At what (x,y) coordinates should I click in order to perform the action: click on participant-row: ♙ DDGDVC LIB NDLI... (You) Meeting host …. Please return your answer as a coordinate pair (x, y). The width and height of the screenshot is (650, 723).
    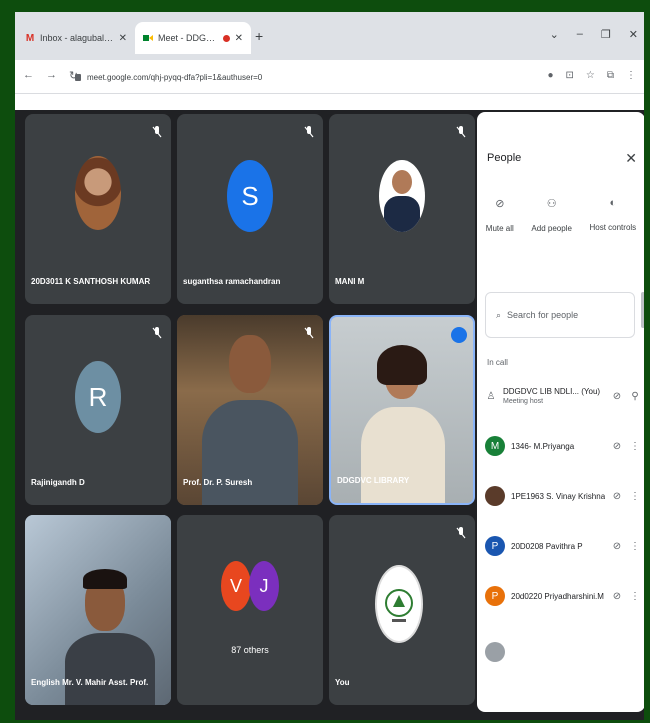
    Looking at the image, I should click on (563, 396).